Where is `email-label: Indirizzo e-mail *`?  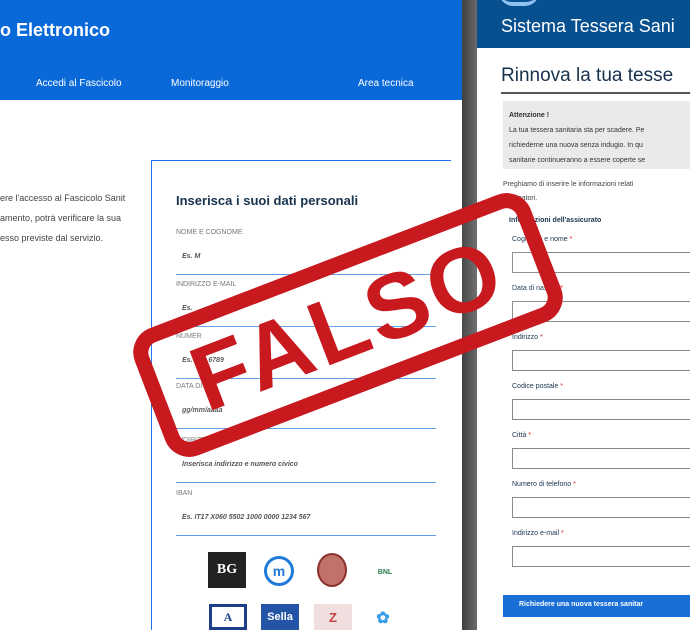 email-label: Indirizzo e-mail * is located at coordinates (538, 533).